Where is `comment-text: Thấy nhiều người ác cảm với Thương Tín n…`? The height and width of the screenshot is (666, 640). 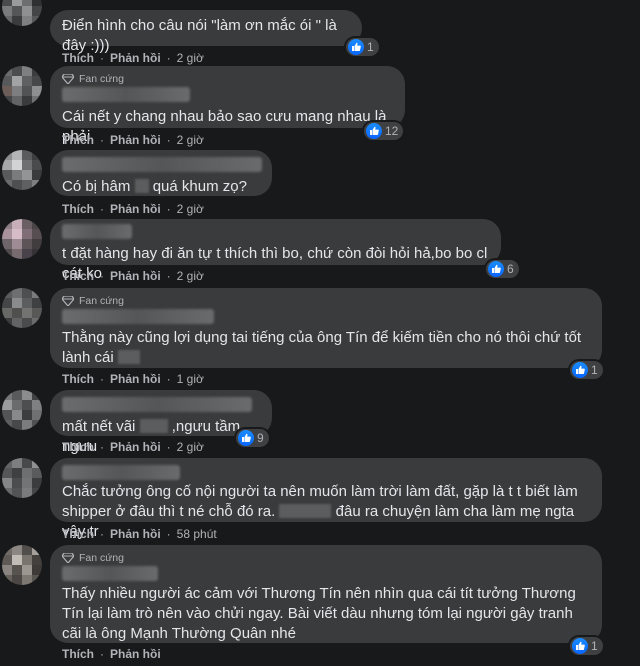
comment-text: Thấy nhiều người ác cảm với Thương Tín n… is located at coordinates (319, 613).